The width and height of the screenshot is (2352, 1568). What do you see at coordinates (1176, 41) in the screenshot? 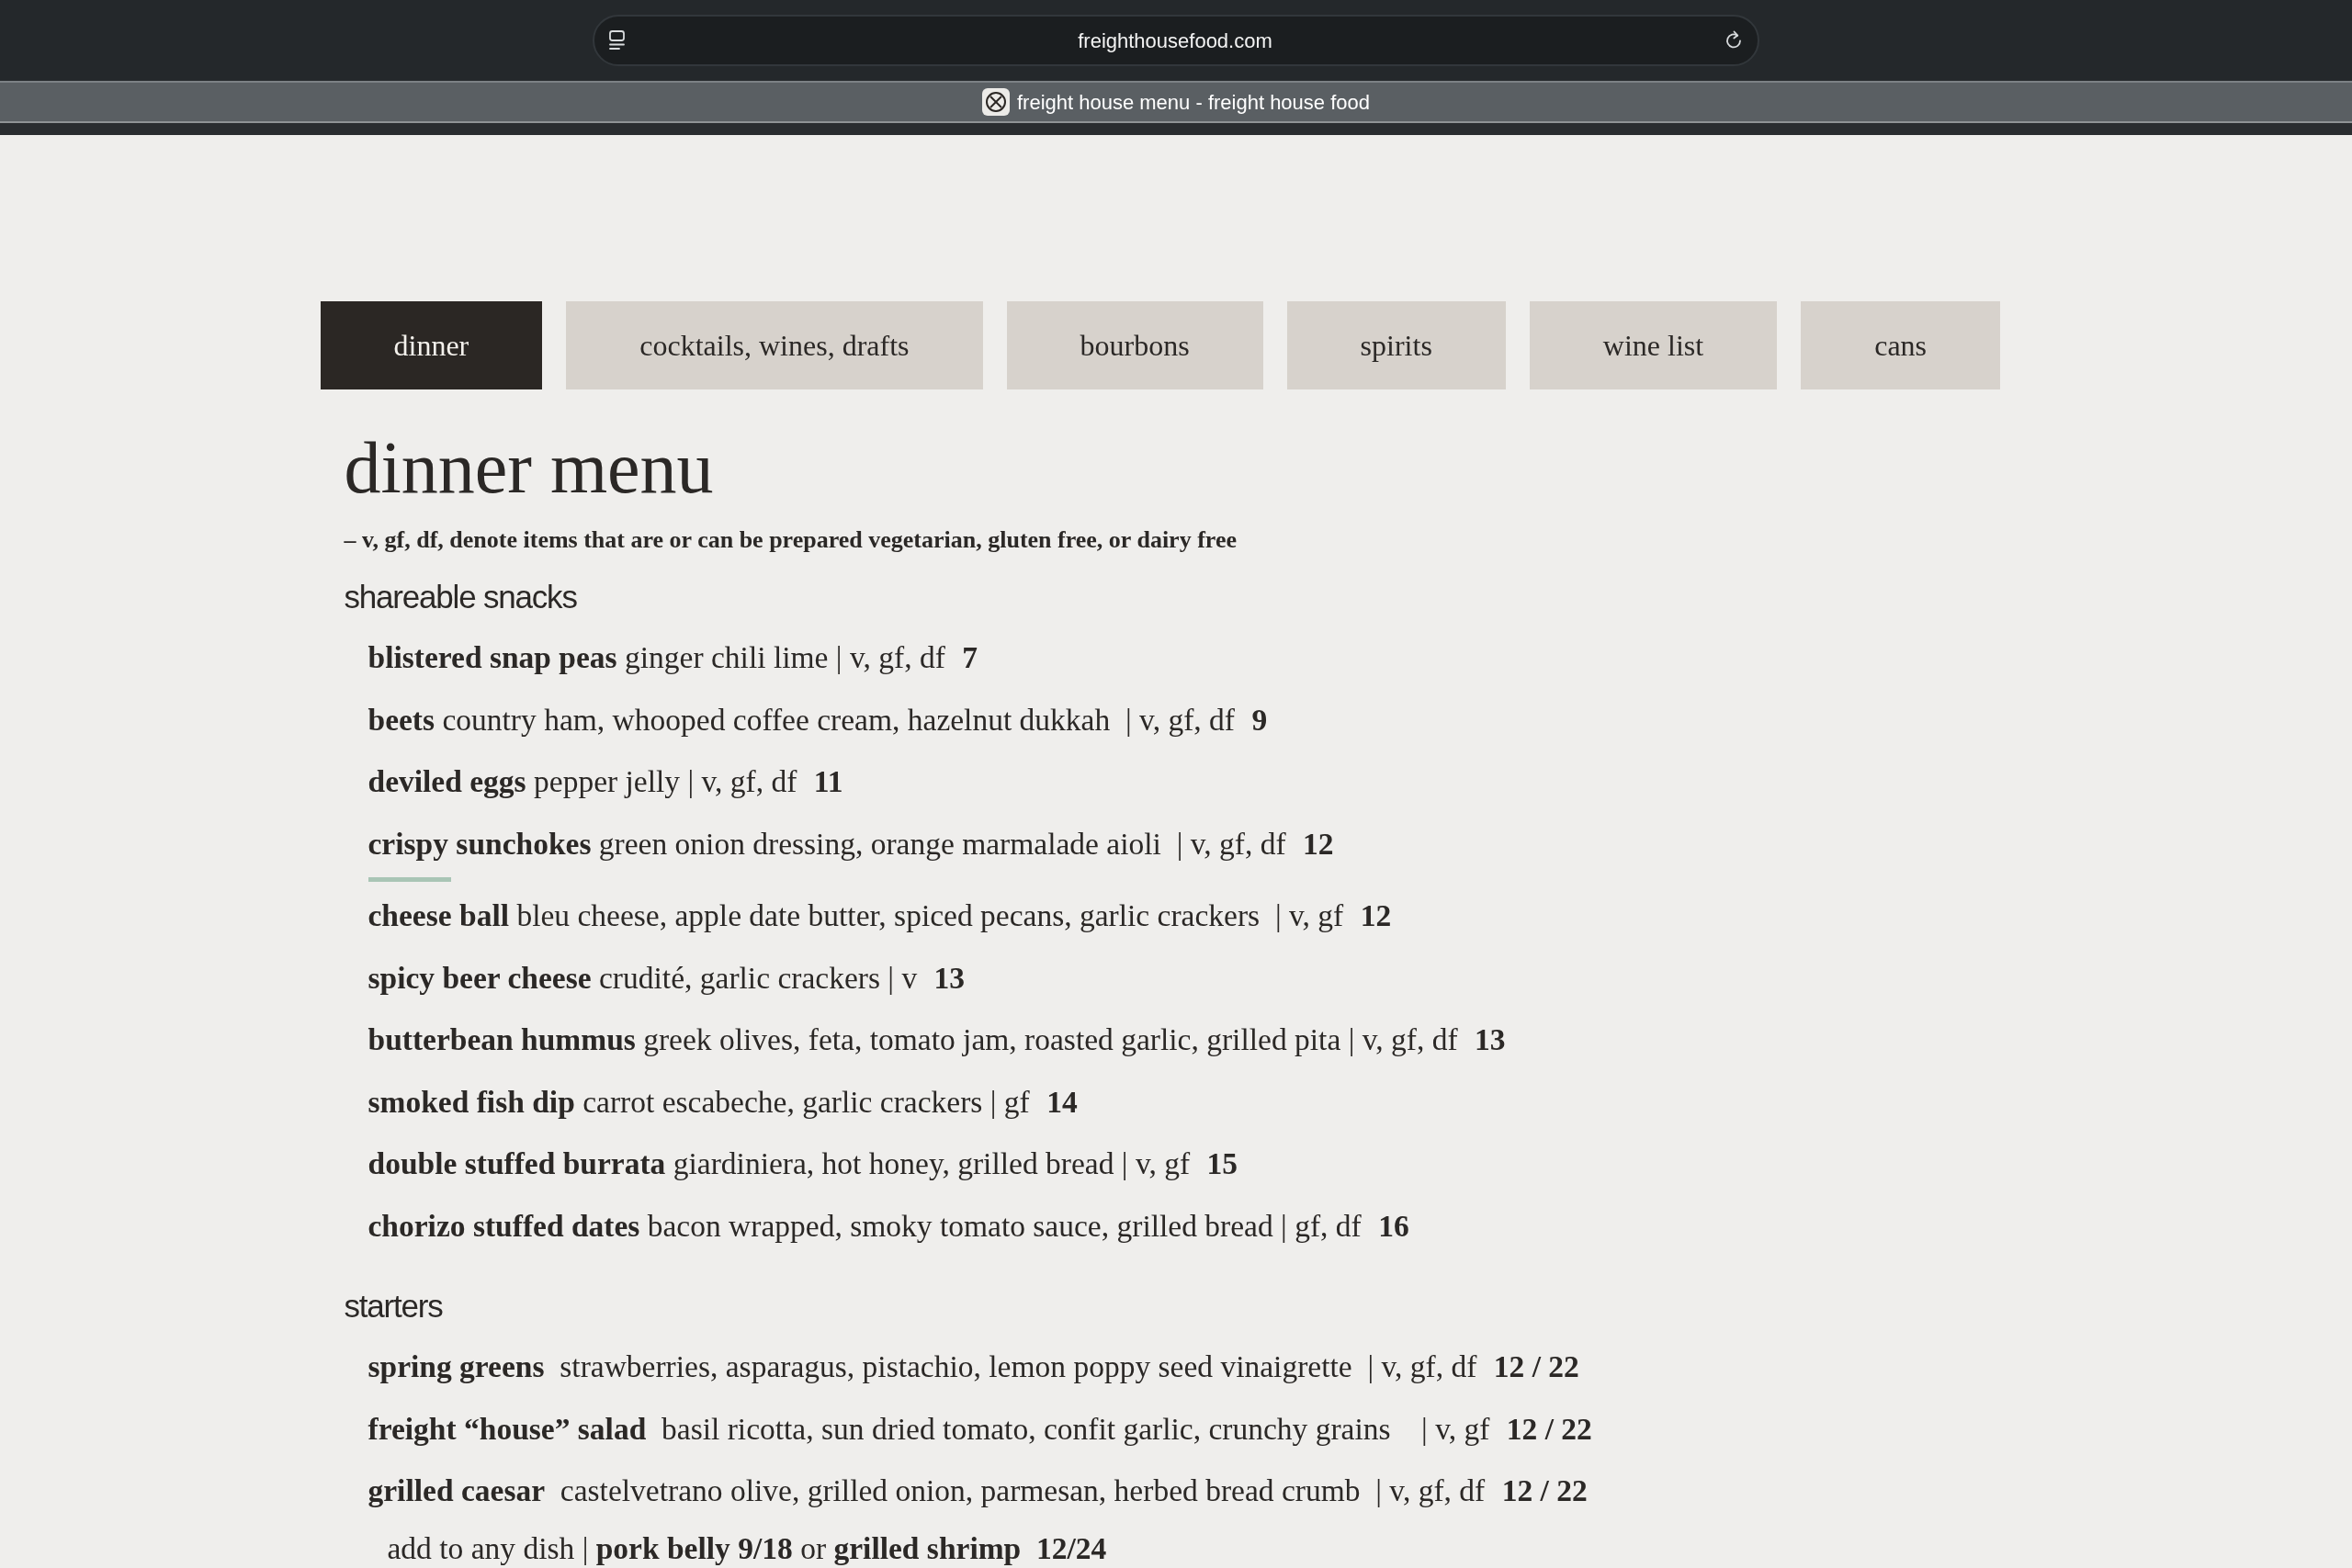
I see `address-bar: freighthousefood.com` at bounding box center [1176, 41].